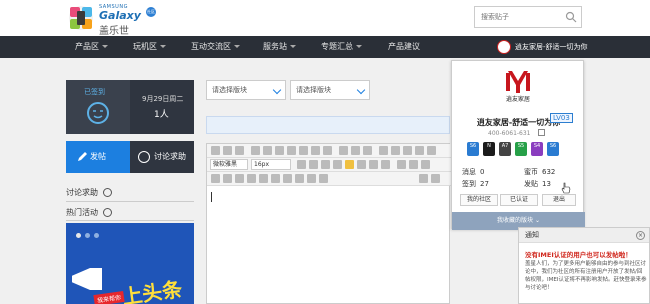  What do you see at coordinates (367, 150) in the screenshot?
I see `ordered-list-icon` at bounding box center [367, 150].